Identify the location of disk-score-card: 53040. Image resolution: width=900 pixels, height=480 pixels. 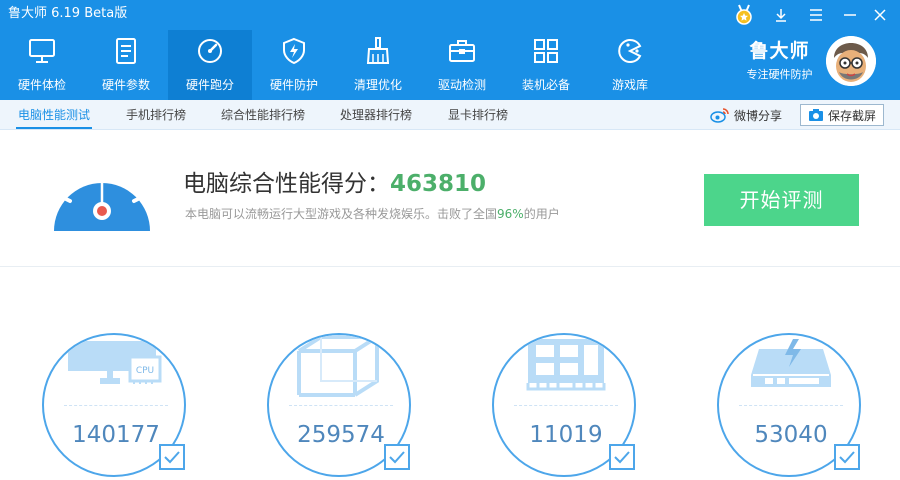
(789, 405).